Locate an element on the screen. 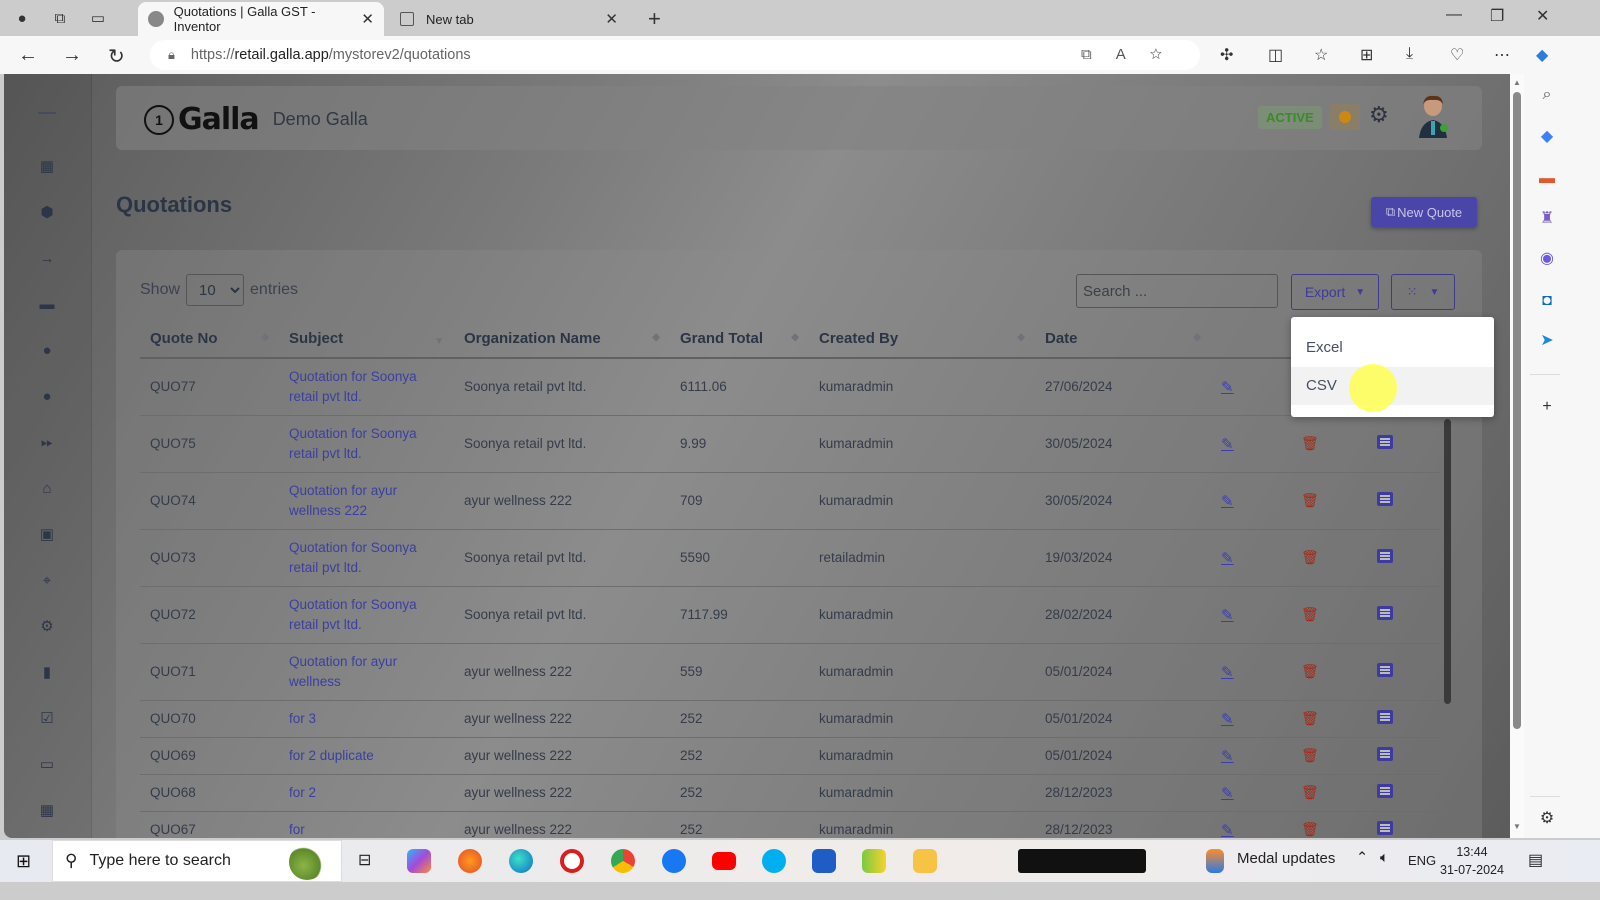 The image size is (1600, 900). facebook-icon is located at coordinates (674, 861).